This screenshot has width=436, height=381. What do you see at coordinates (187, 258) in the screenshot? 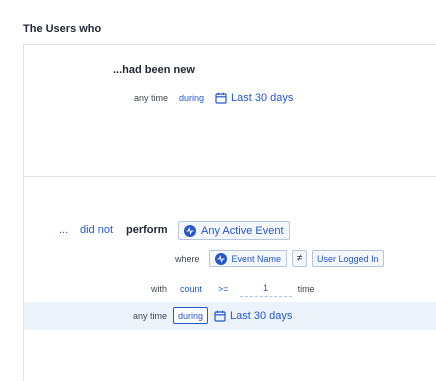
I see `where-label: where` at bounding box center [187, 258].